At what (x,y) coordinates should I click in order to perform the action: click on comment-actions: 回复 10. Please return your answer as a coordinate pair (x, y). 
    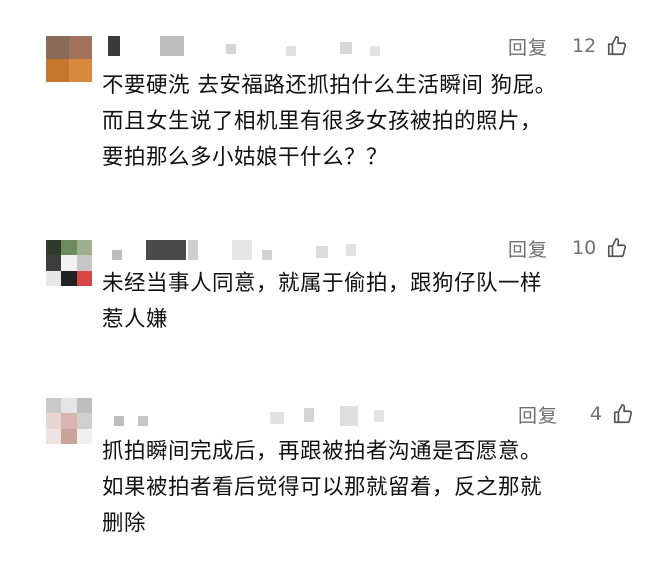
    Looking at the image, I should click on (568, 248).